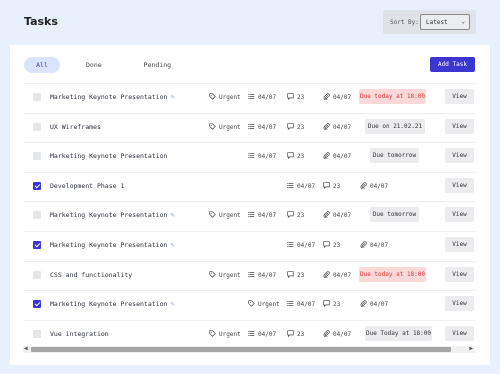  What do you see at coordinates (87, 186) in the screenshot?
I see `task-title: Development Phase 1` at bounding box center [87, 186].